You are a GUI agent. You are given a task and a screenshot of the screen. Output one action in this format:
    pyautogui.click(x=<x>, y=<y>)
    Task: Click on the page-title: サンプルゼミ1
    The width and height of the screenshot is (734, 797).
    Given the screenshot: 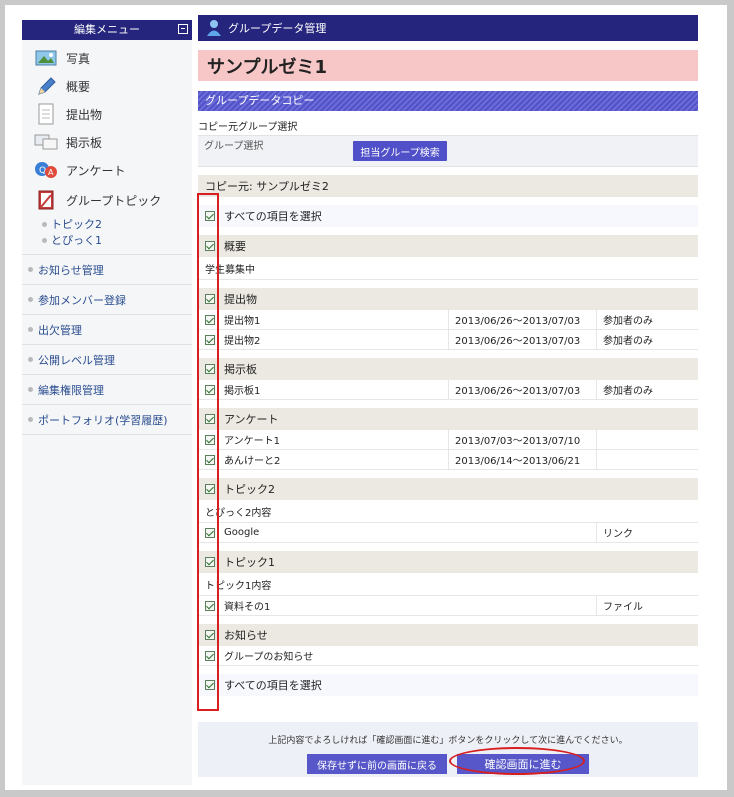 What is the action you would take?
    pyautogui.click(x=448, y=65)
    